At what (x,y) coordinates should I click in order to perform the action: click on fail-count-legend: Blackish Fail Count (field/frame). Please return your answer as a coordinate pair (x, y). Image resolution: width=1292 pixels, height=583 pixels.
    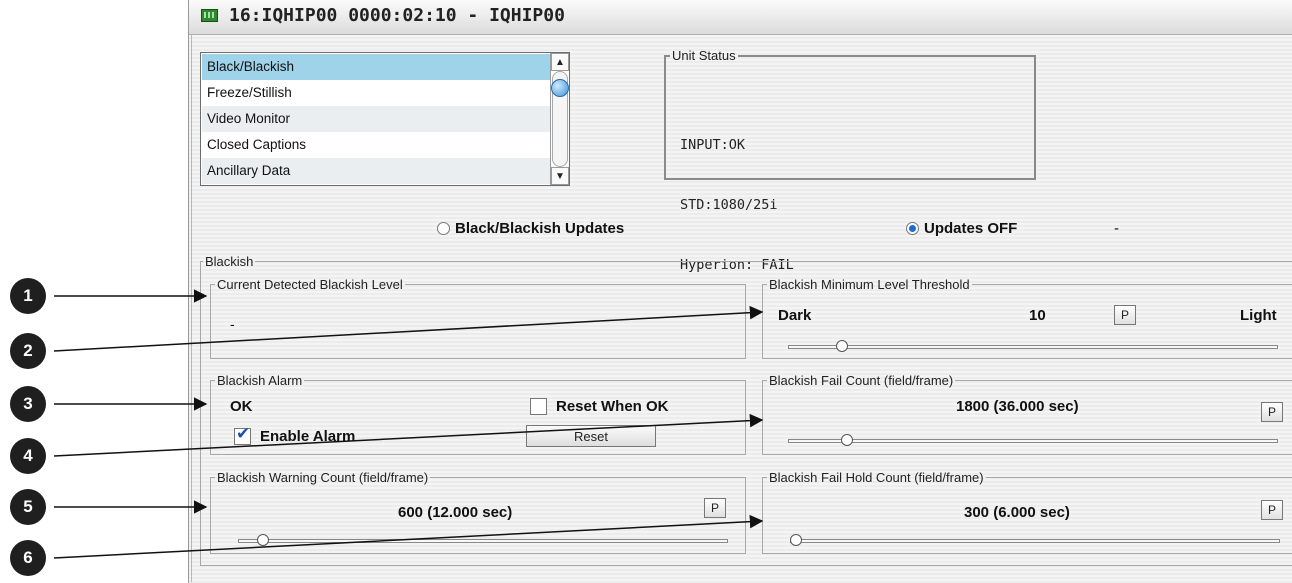
    Looking at the image, I should click on (861, 380).